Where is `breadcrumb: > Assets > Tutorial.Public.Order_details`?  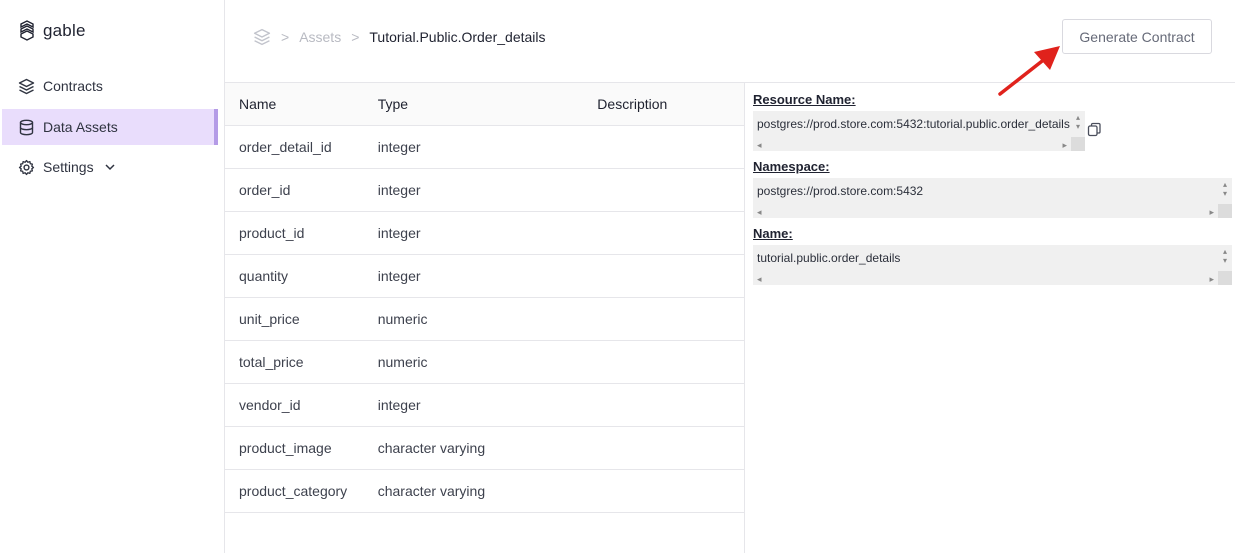 breadcrumb: > Assets > Tutorial.Public.Order_details is located at coordinates (399, 37).